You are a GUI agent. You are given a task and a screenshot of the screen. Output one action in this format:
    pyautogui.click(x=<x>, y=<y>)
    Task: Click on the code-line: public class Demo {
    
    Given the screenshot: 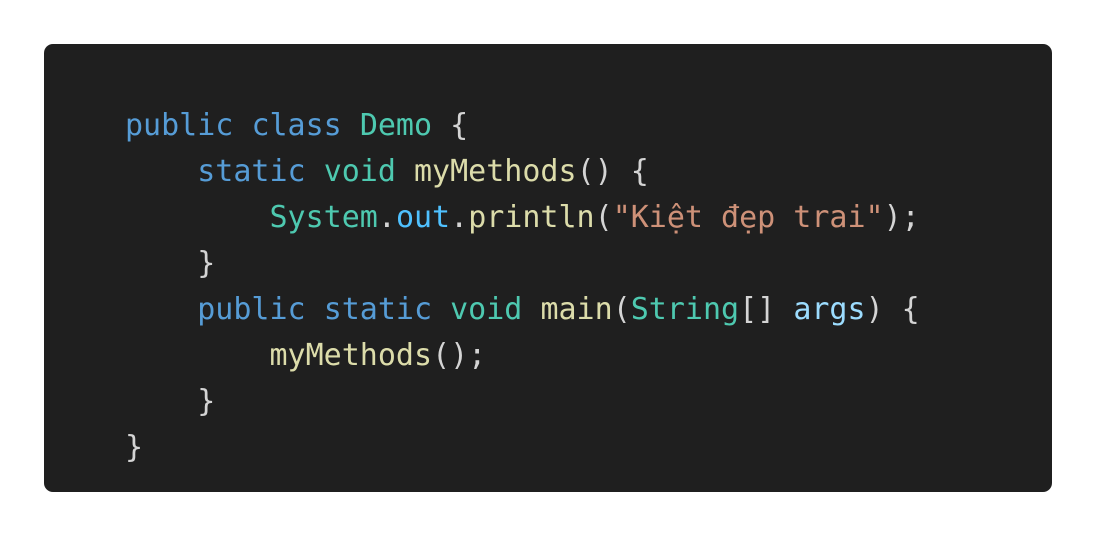 What is the action you would take?
    pyautogui.click(x=588, y=126)
    